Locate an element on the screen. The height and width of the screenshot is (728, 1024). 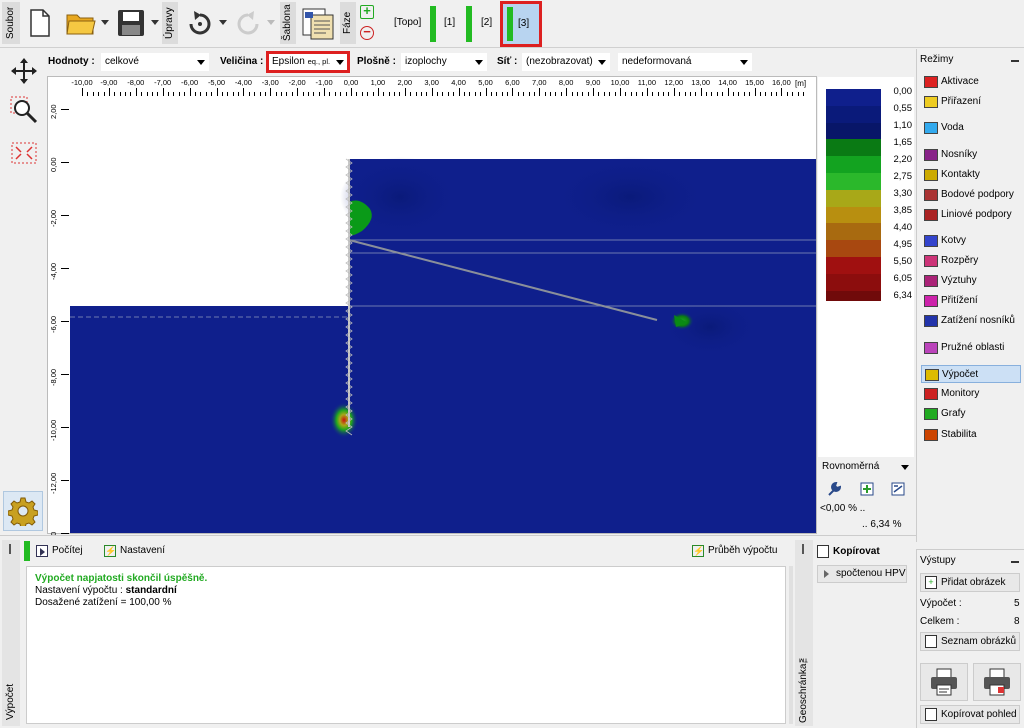
plosne-dropdown: izoplochy is located at coordinates (444, 62).